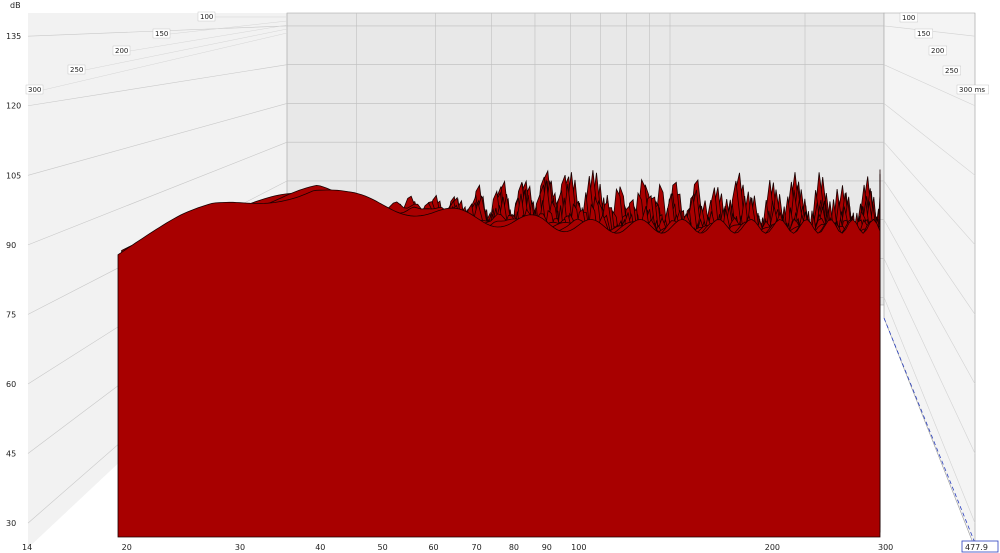  Describe the element at coordinates (937, 51) in the screenshot. I see `time-tick-right: 200` at that location.